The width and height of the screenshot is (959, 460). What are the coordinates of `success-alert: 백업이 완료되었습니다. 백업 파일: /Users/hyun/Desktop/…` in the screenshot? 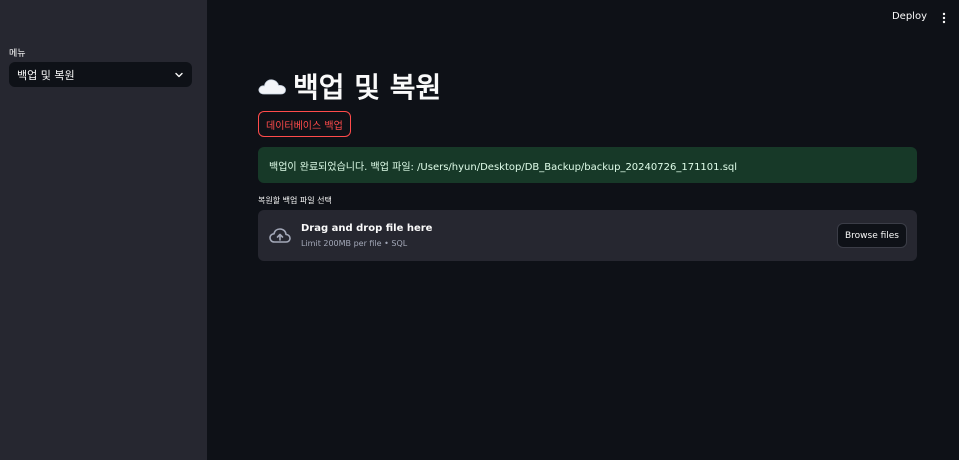 It's located at (587, 165).